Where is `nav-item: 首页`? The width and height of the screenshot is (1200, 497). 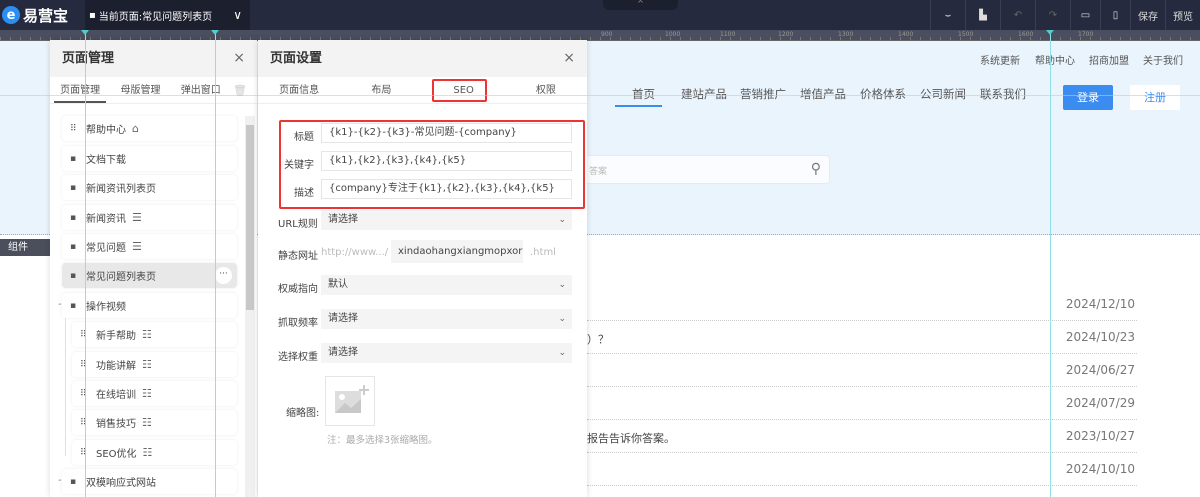 nav-item: 首页 is located at coordinates (643, 94).